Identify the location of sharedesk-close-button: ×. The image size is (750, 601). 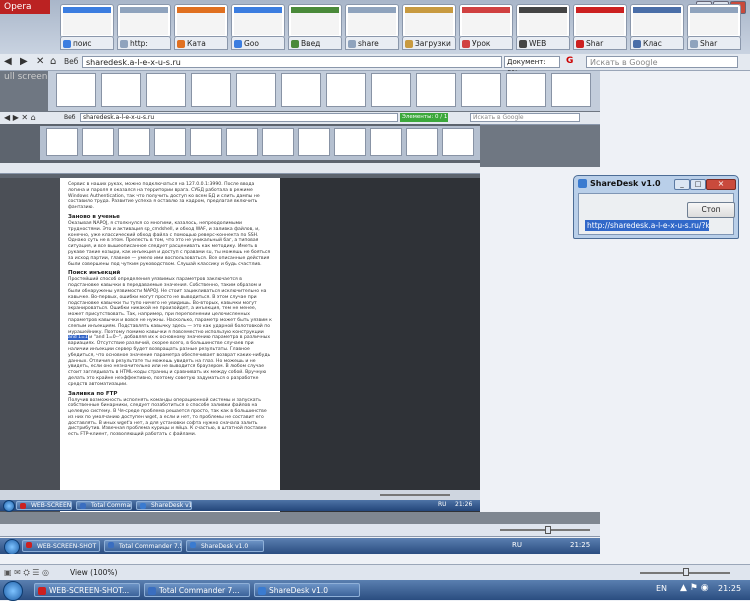
(721, 184).